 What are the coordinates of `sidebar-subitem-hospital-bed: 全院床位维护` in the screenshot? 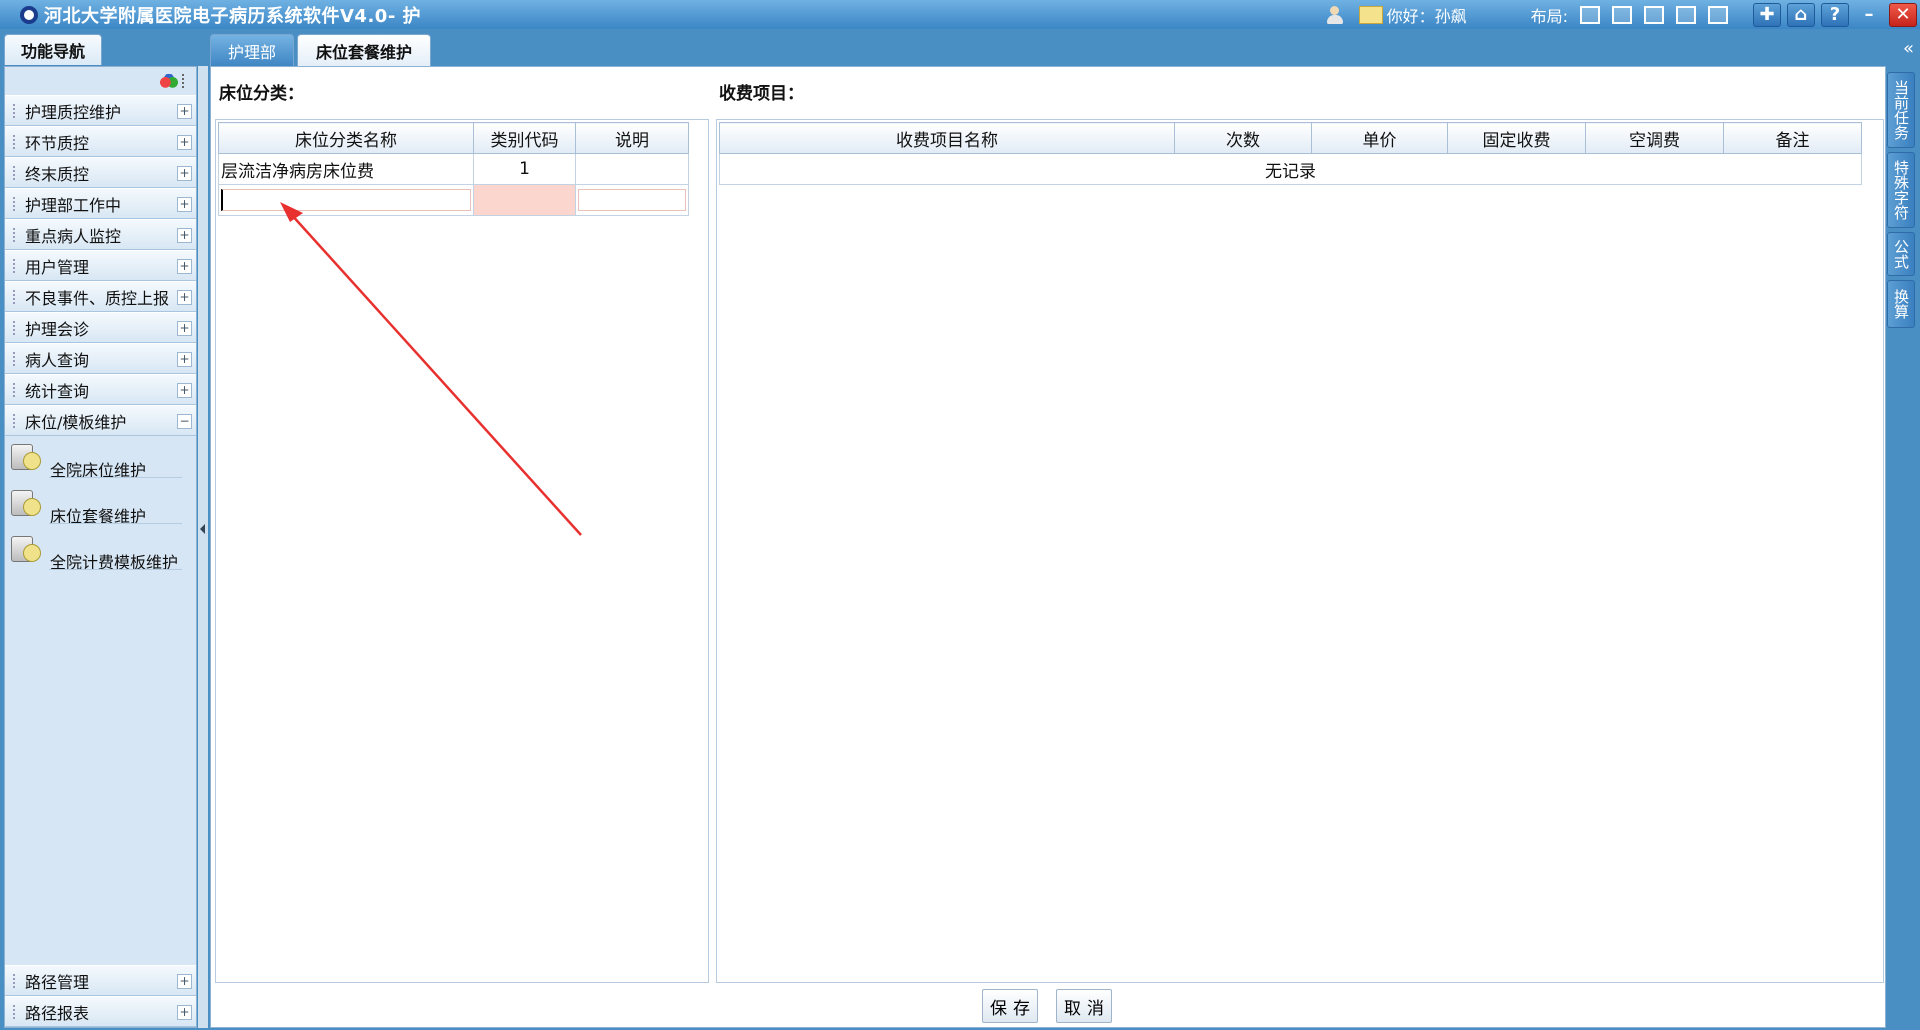 It's located at (100, 459).